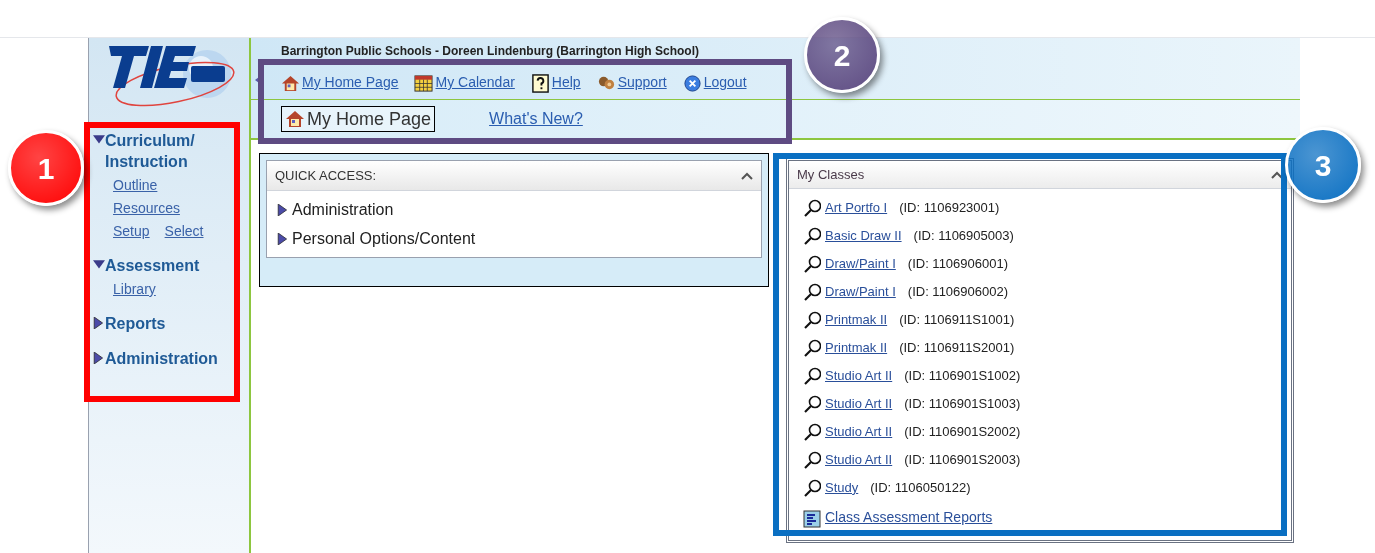 This screenshot has width=1375, height=553. Describe the element at coordinates (131, 231) in the screenshot. I see `sidebar-link: Setup` at that location.